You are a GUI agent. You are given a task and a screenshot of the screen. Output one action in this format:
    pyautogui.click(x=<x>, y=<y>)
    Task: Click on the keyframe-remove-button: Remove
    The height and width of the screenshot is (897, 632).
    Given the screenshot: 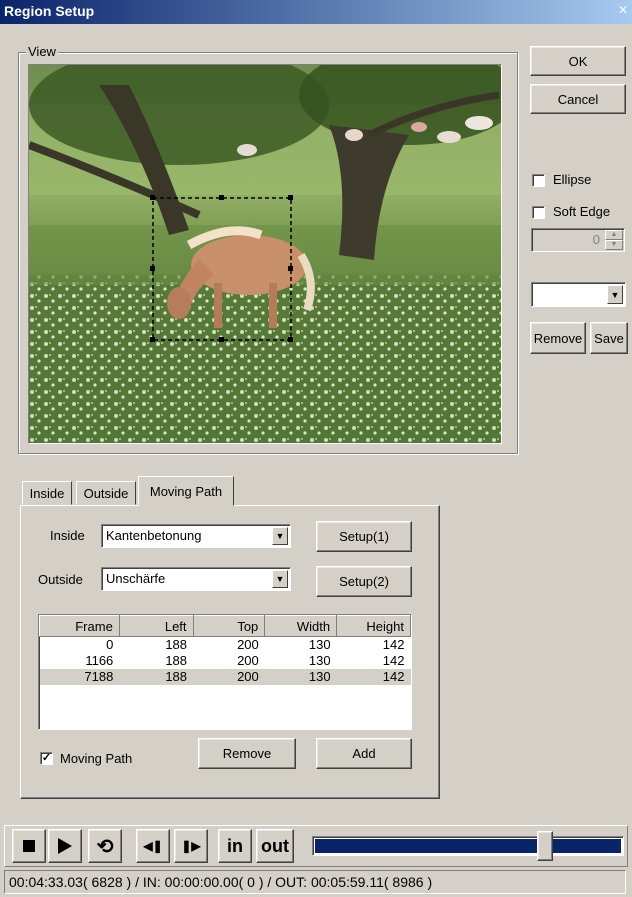 What is the action you would take?
    pyautogui.click(x=247, y=753)
    